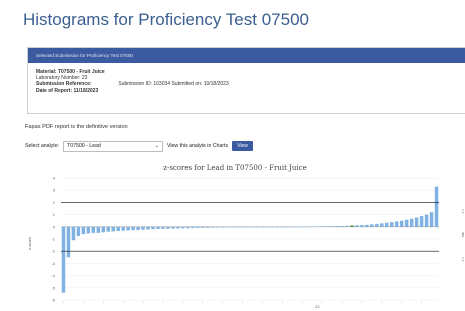 The height and width of the screenshot is (311, 465). What do you see at coordinates (242, 146) in the screenshot?
I see `view-button: View` at bounding box center [242, 146].